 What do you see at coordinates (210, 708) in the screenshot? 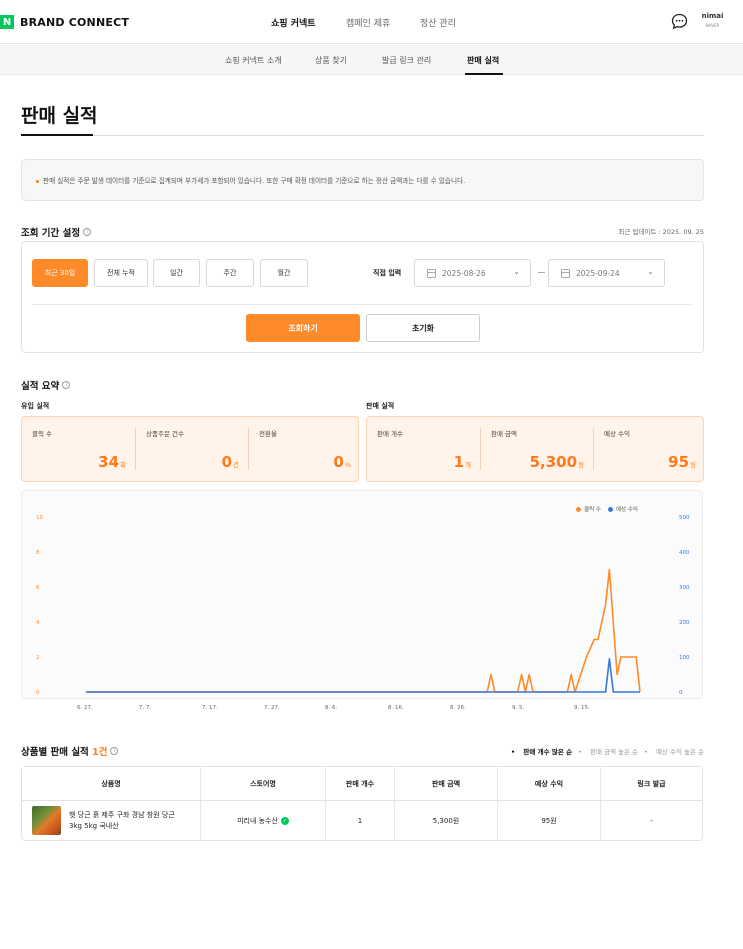
I see `x-tick-label: 7. 17.` at bounding box center [210, 708].